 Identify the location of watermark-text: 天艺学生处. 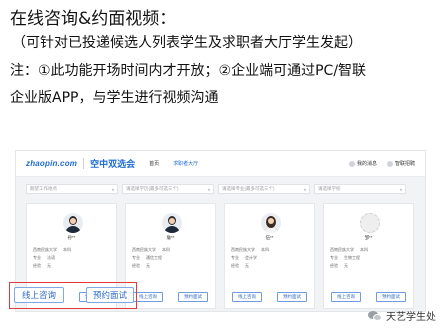
(411, 317).